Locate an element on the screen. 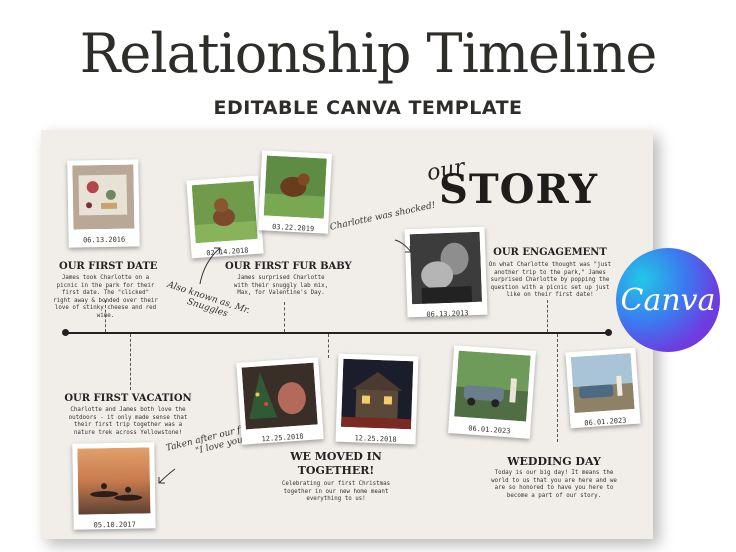 The height and width of the screenshot is (552, 736). wedding-photo-2: 06.01.2023 is located at coordinates (603, 388).